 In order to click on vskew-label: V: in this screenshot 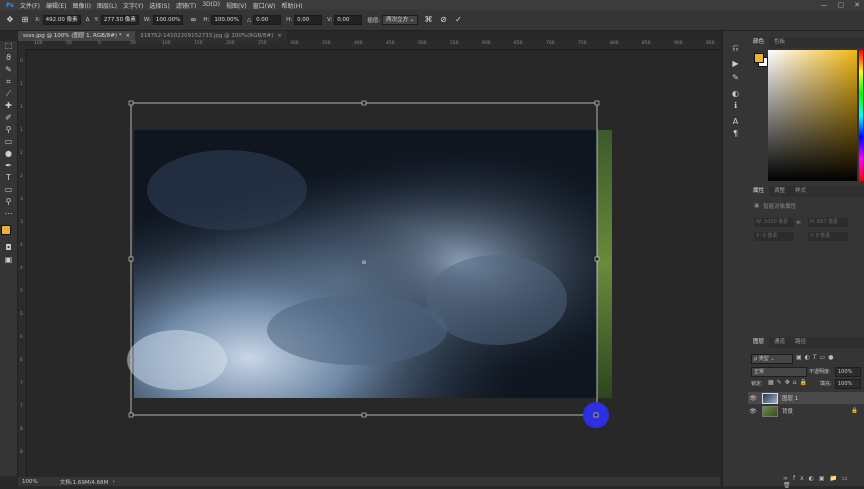, I will do `click(330, 20)`.